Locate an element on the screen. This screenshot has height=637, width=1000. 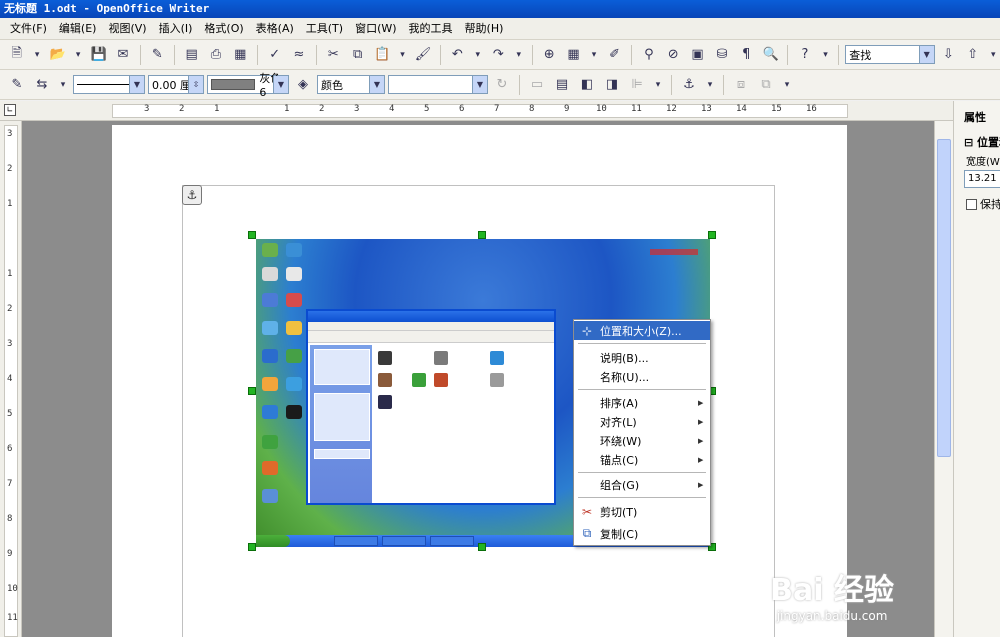
vertical-scrollbar is located at coordinates (943, 379).